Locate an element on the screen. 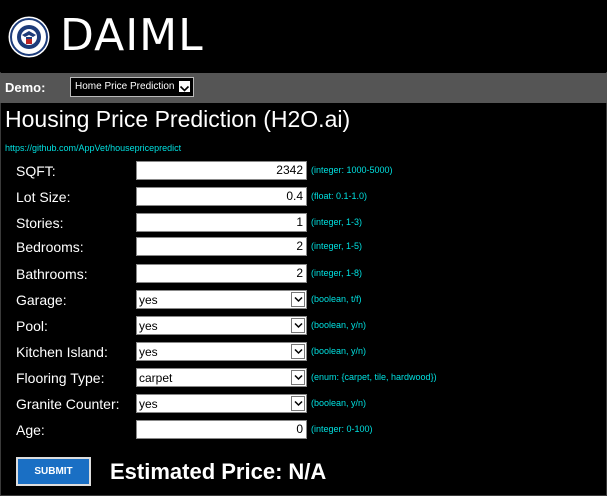 The height and width of the screenshot is (496, 607). granite-counter-select: yes is located at coordinates (221, 403).